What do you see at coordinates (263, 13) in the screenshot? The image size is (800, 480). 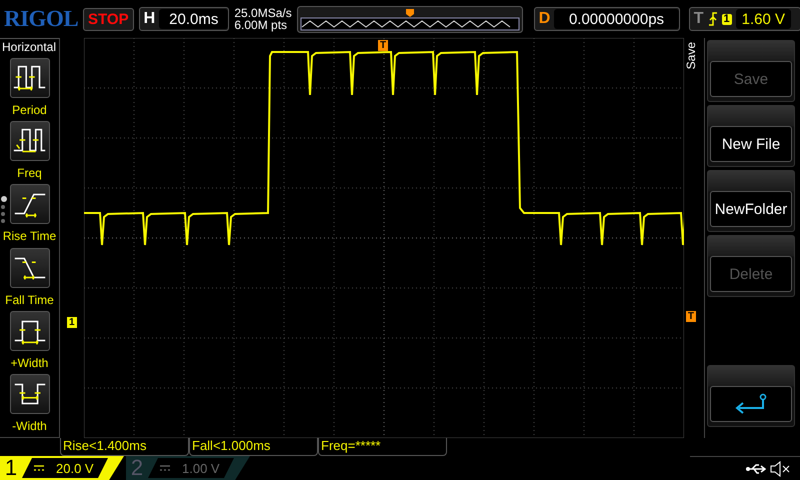 I see `sample-rate: 25.0MSa/s` at bounding box center [263, 13].